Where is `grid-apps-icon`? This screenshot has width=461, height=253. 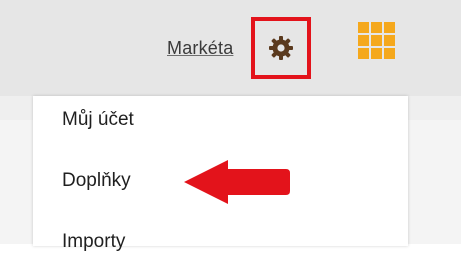 grid-apps-icon is located at coordinates (376, 40).